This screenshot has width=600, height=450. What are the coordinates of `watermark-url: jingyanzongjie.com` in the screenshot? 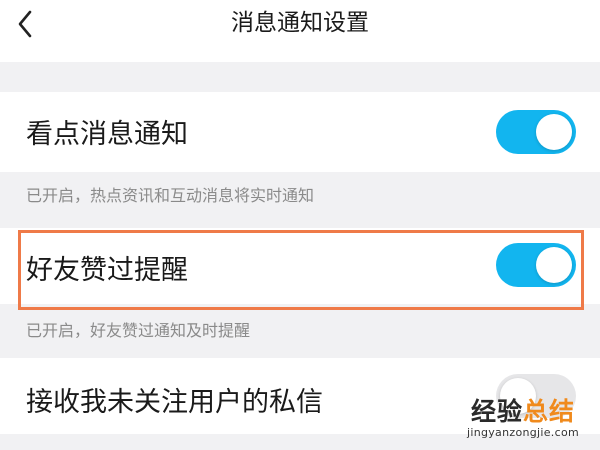 It's located at (523, 432).